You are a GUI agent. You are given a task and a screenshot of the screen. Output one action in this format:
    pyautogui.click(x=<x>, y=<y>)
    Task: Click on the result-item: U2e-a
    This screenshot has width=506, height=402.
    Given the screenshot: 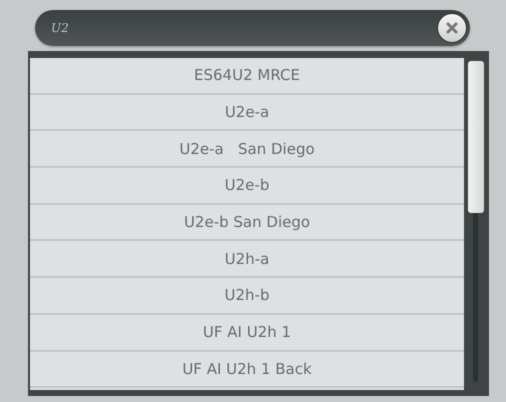 What is the action you would take?
    pyautogui.click(x=247, y=113)
    